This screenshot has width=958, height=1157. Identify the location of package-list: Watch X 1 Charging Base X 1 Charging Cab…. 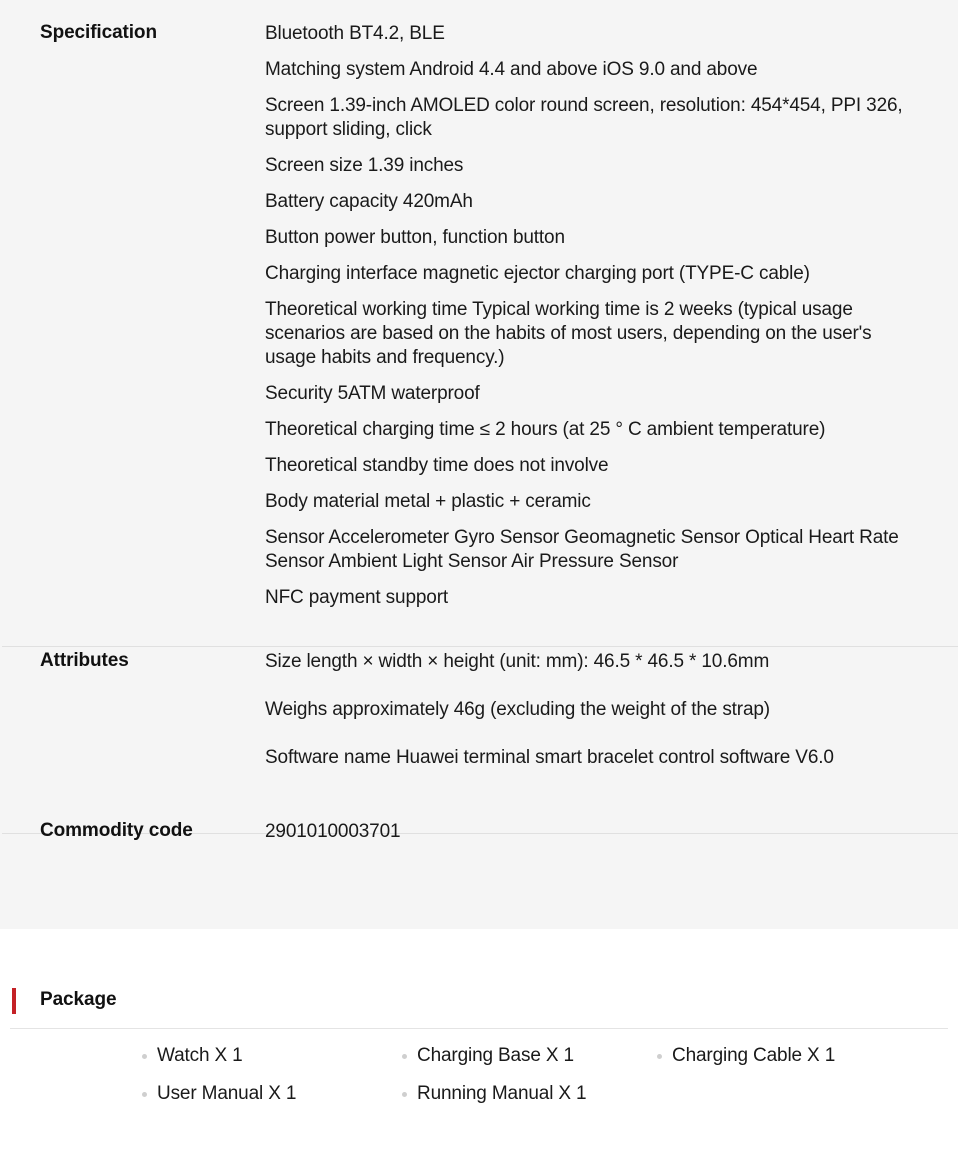
(479, 1083).